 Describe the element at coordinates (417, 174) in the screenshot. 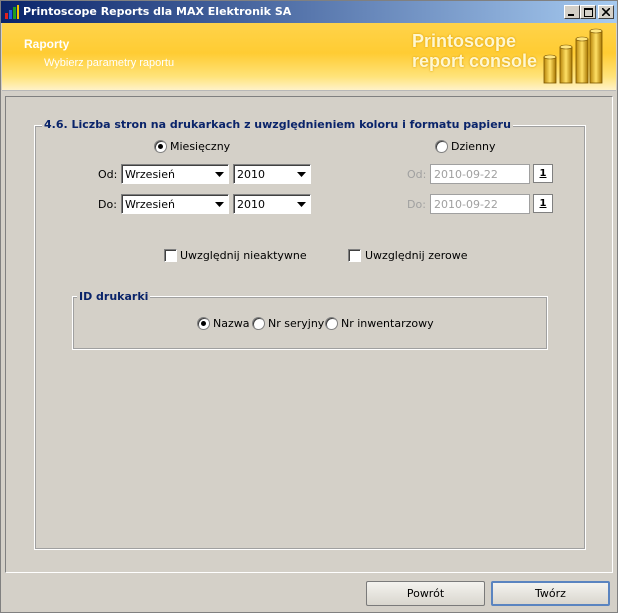

I see `daily-from-label: Od:` at that location.